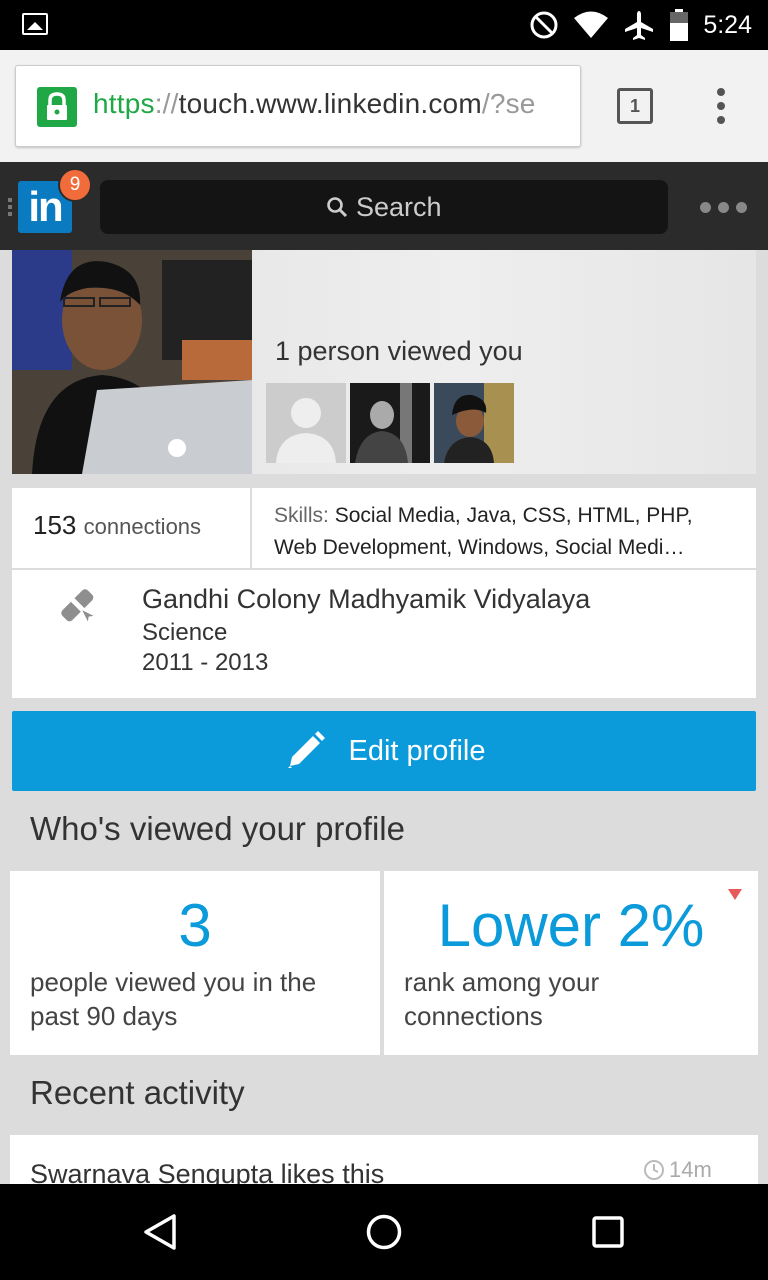  Describe the element at coordinates (384, 25) in the screenshot. I see `status-bar: 5:24` at that location.